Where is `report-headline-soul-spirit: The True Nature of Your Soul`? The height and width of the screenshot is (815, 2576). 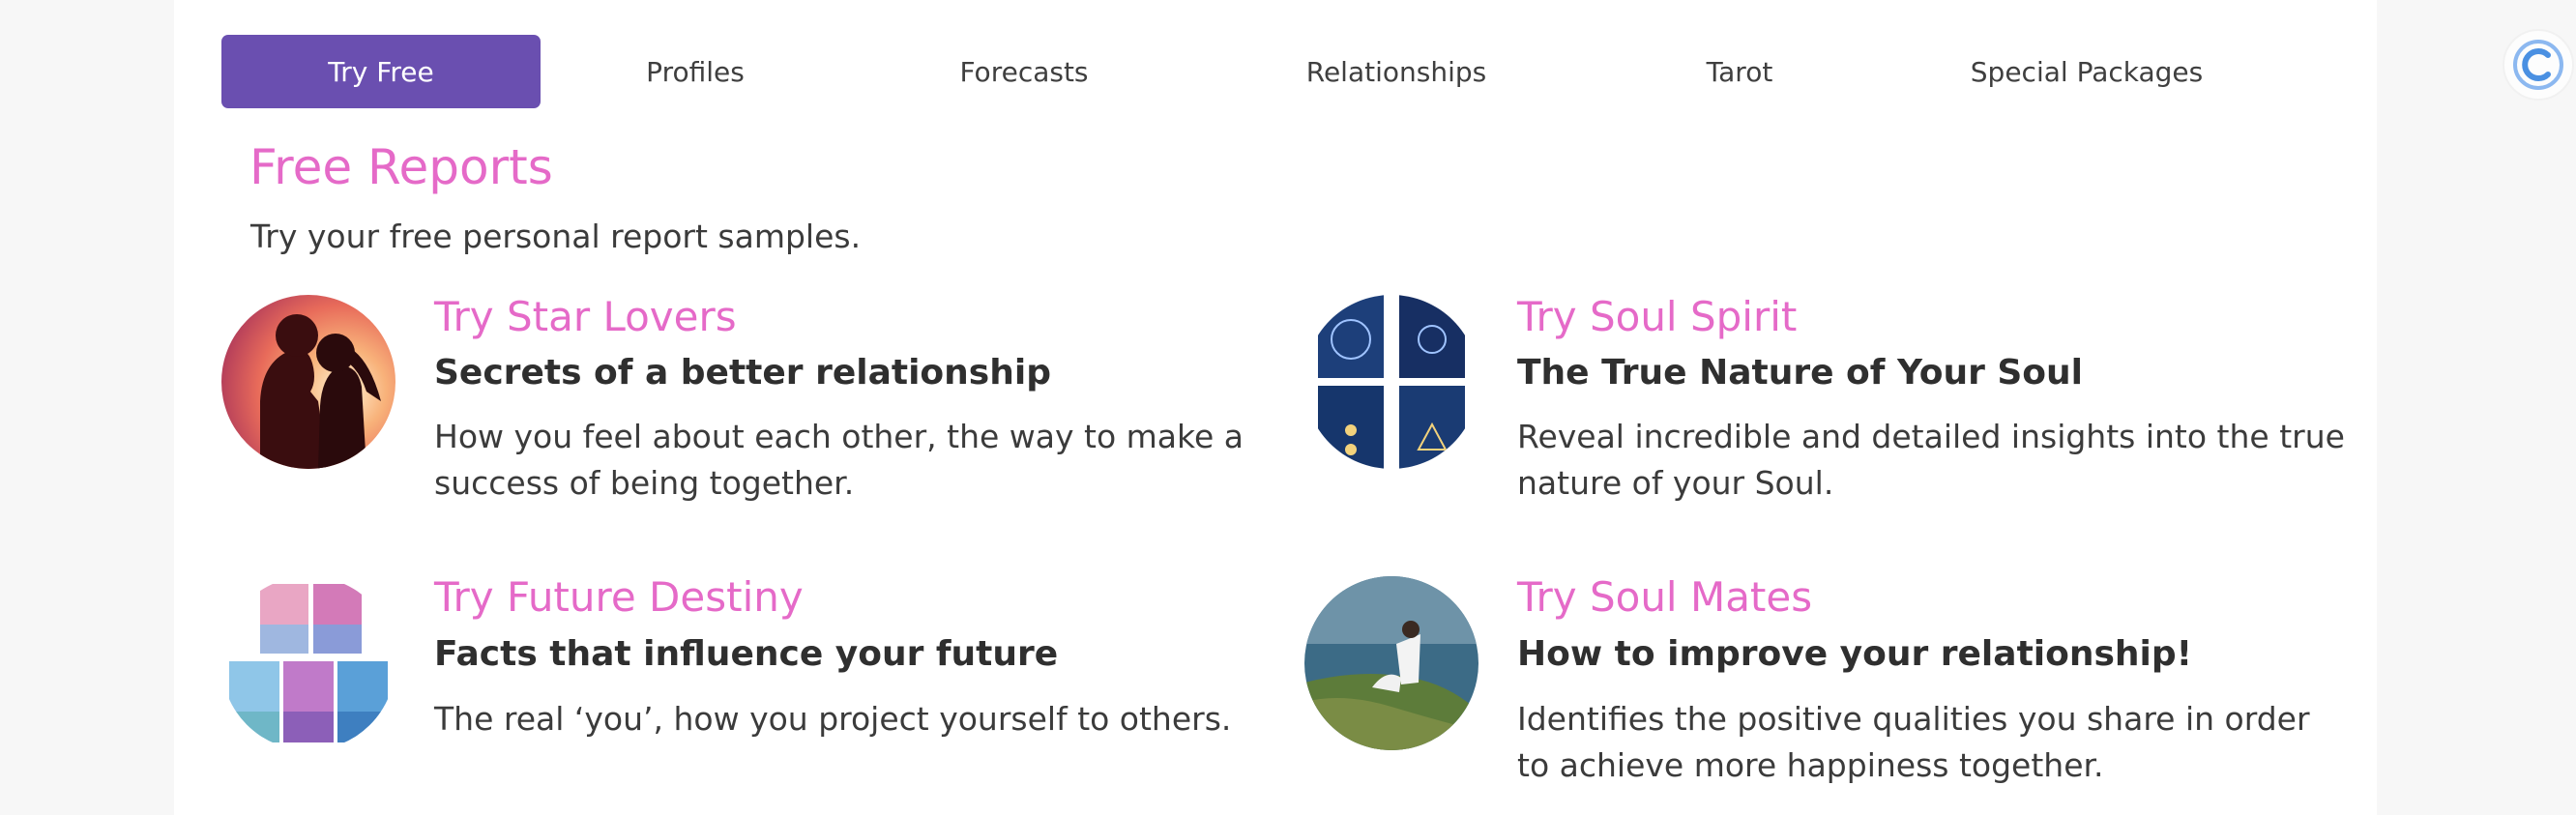 report-headline-soul-spirit: The True Nature of Your Soul is located at coordinates (1800, 373).